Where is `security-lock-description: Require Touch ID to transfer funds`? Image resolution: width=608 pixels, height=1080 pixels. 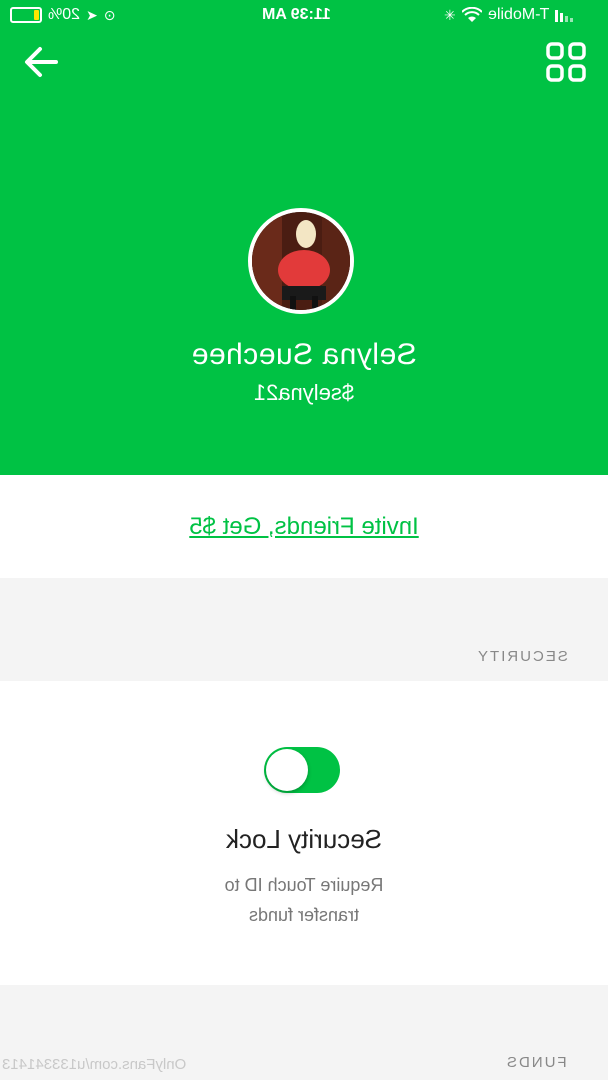 security-lock-description: Require Touch ID to transfer funds is located at coordinates (304, 900).